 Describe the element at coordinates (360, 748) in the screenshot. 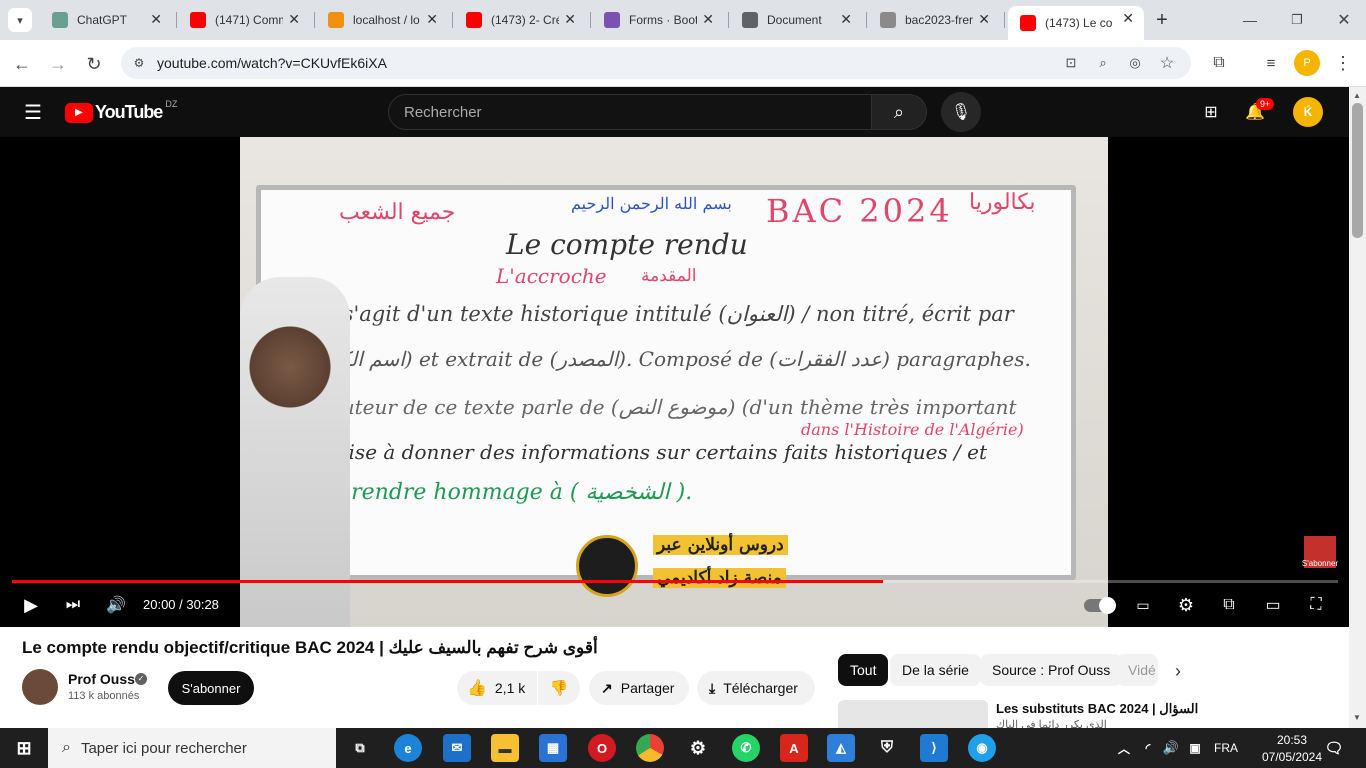

I see `task-view-icon: ⧉` at that location.